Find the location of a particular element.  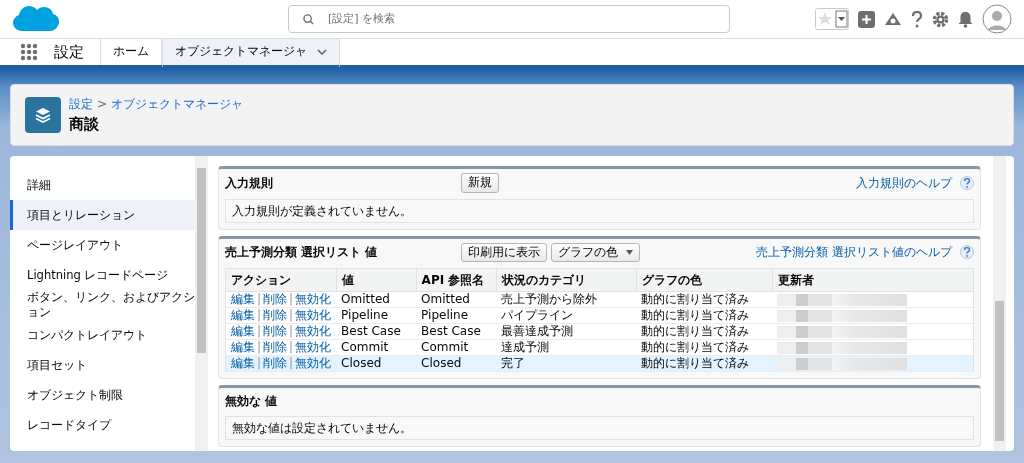

table-row: 編集 | 削除 | 無効化 Commit Commit 達成予測 動的に割り当て済み is located at coordinates (599, 347).